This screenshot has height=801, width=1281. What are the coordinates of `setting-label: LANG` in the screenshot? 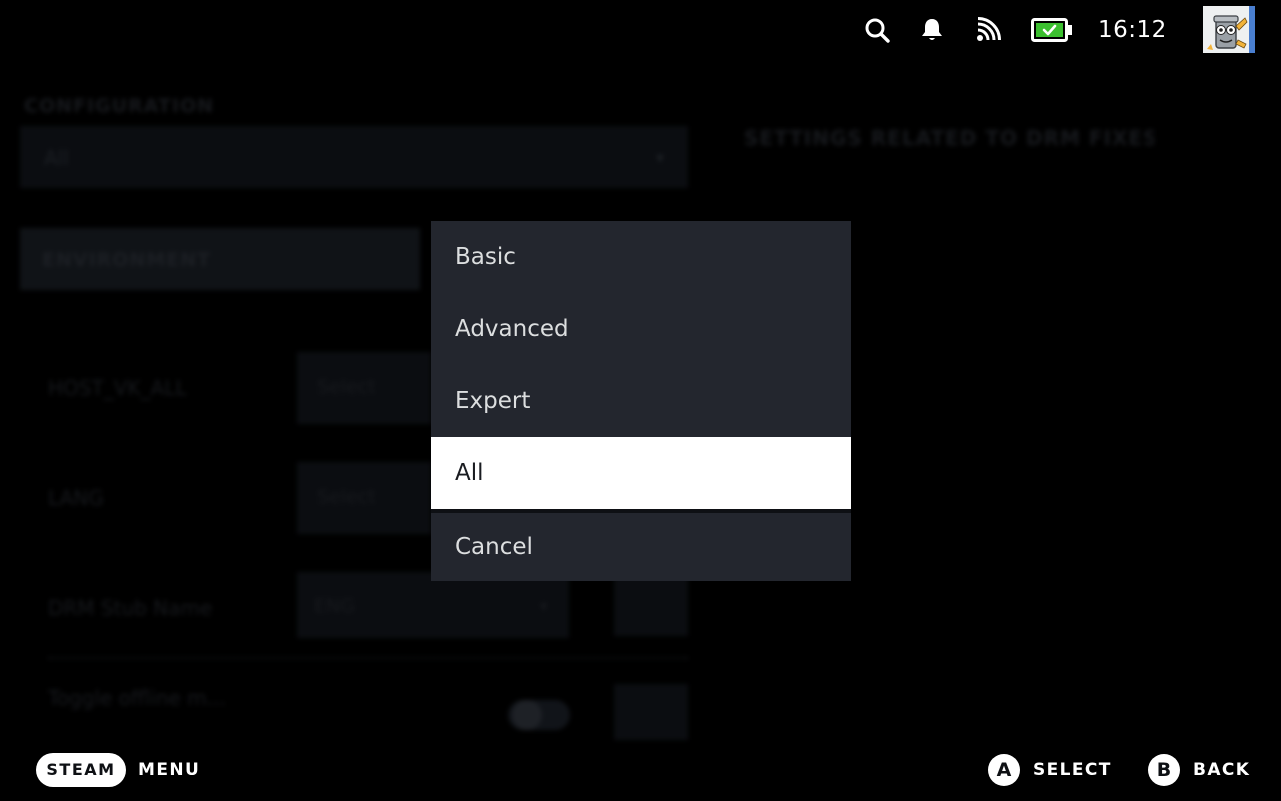 It's located at (76, 498).